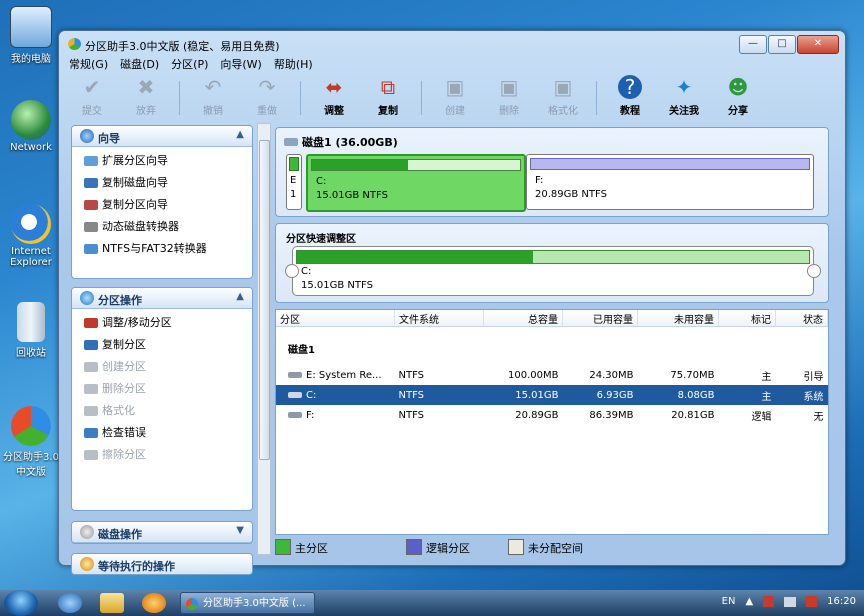 This screenshot has height=616, width=864. Describe the element at coordinates (146, 87) in the screenshot. I see `x-icon: ✖` at that location.